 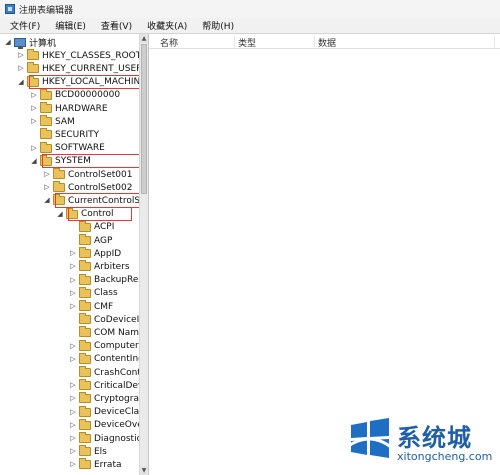 I want to click on tree-item: ▷ HARDWARE, so click(x=74, y=108).